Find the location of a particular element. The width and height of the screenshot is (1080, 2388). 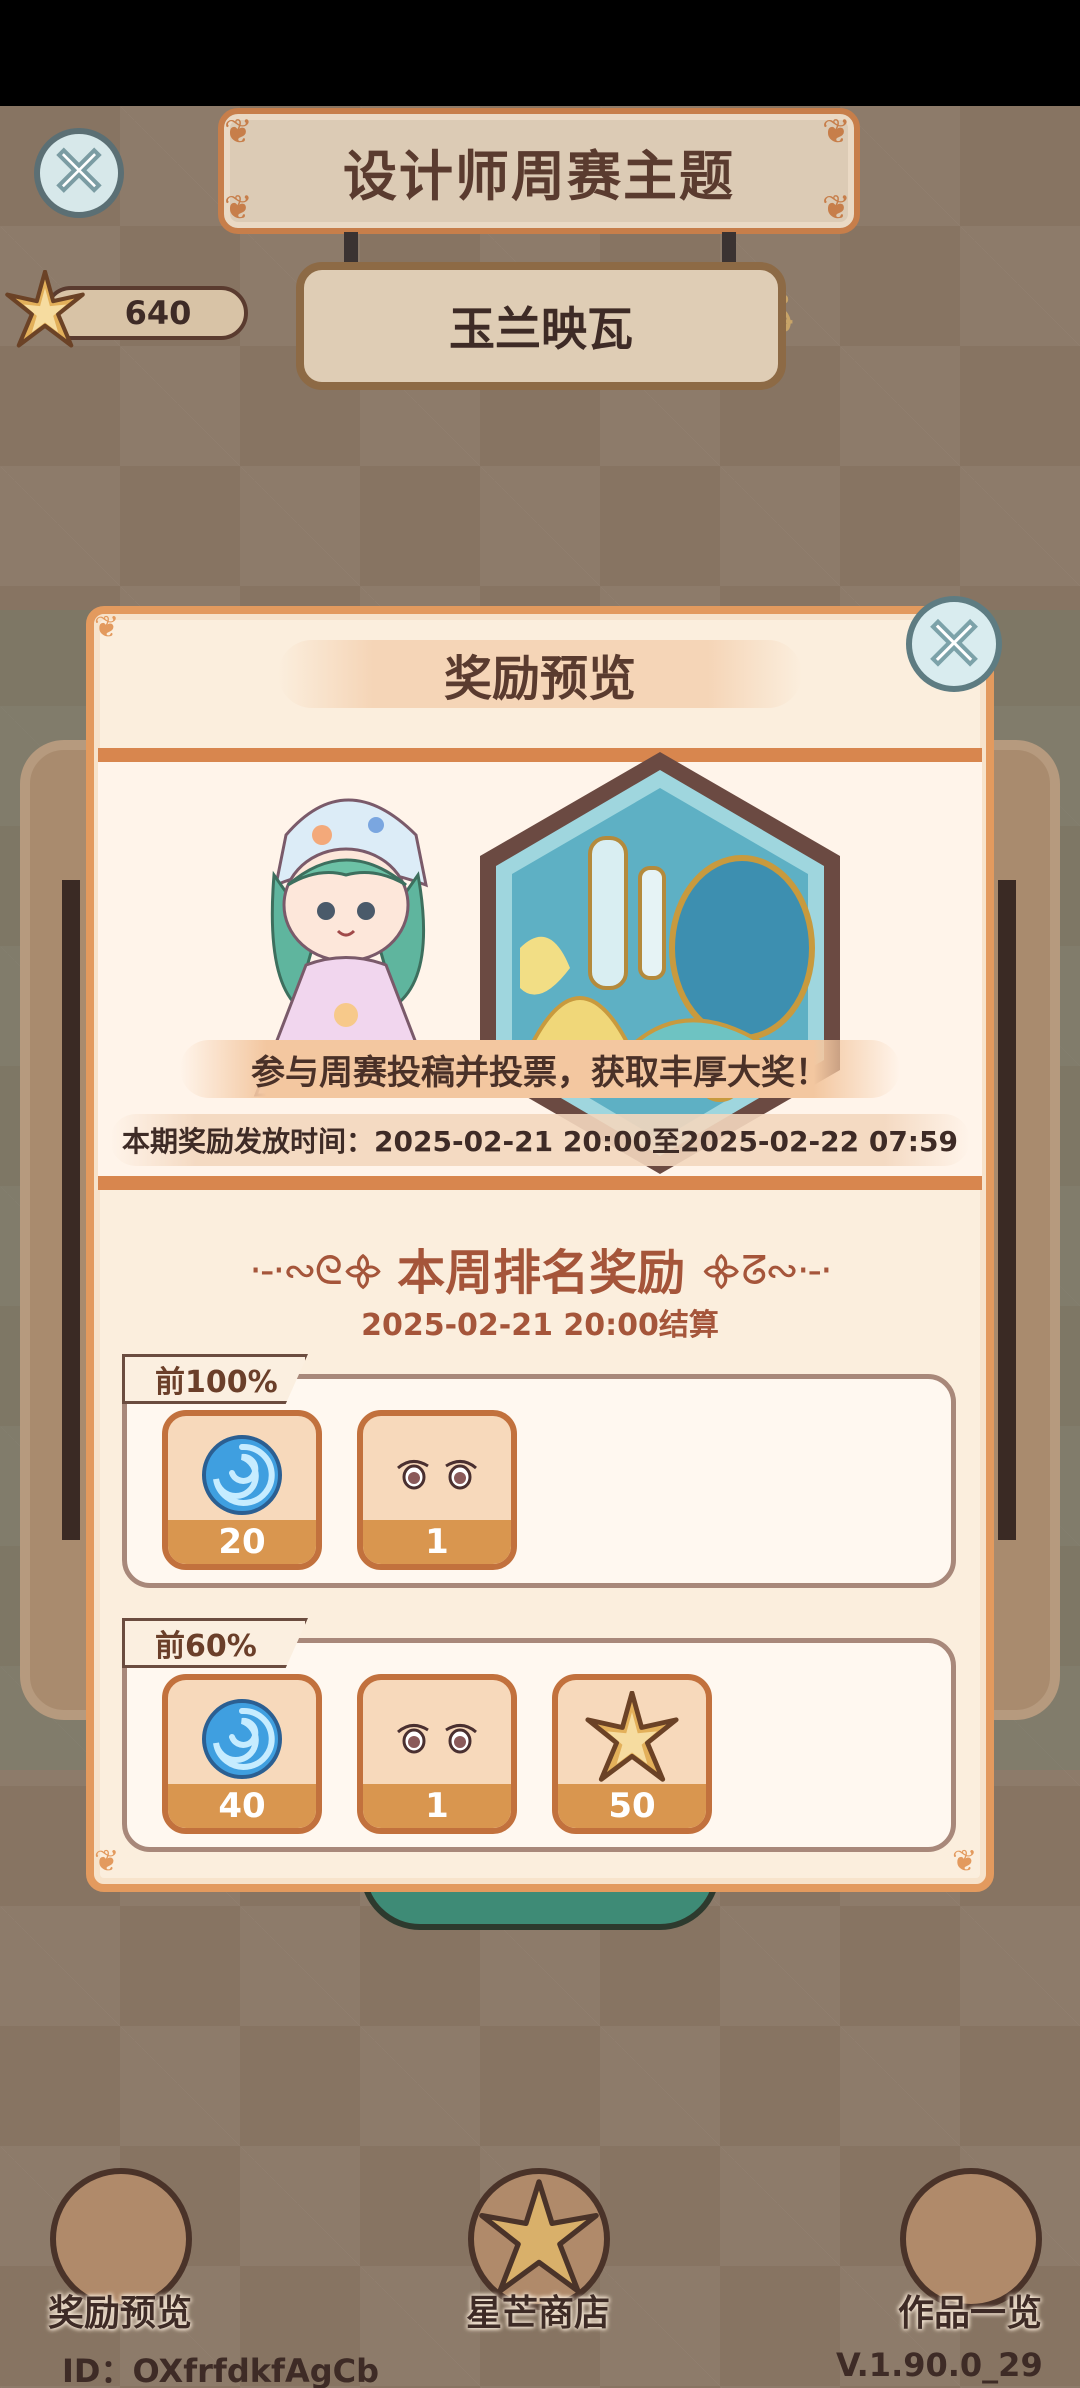

flourish-right-icon: ᯽ᘔ∾·-· is located at coordinates (766, 1270).